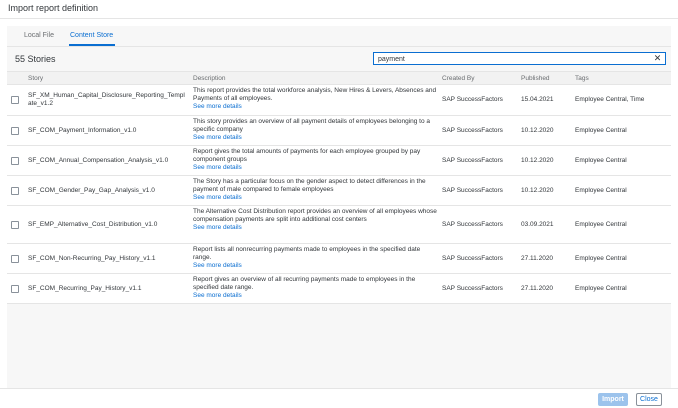 This screenshot has width=678, height=408. Describe the element at coordinates (82, 130) in the screenshot. I see `story-name: SF_COM_Payment_Information_v1.0` at that location.